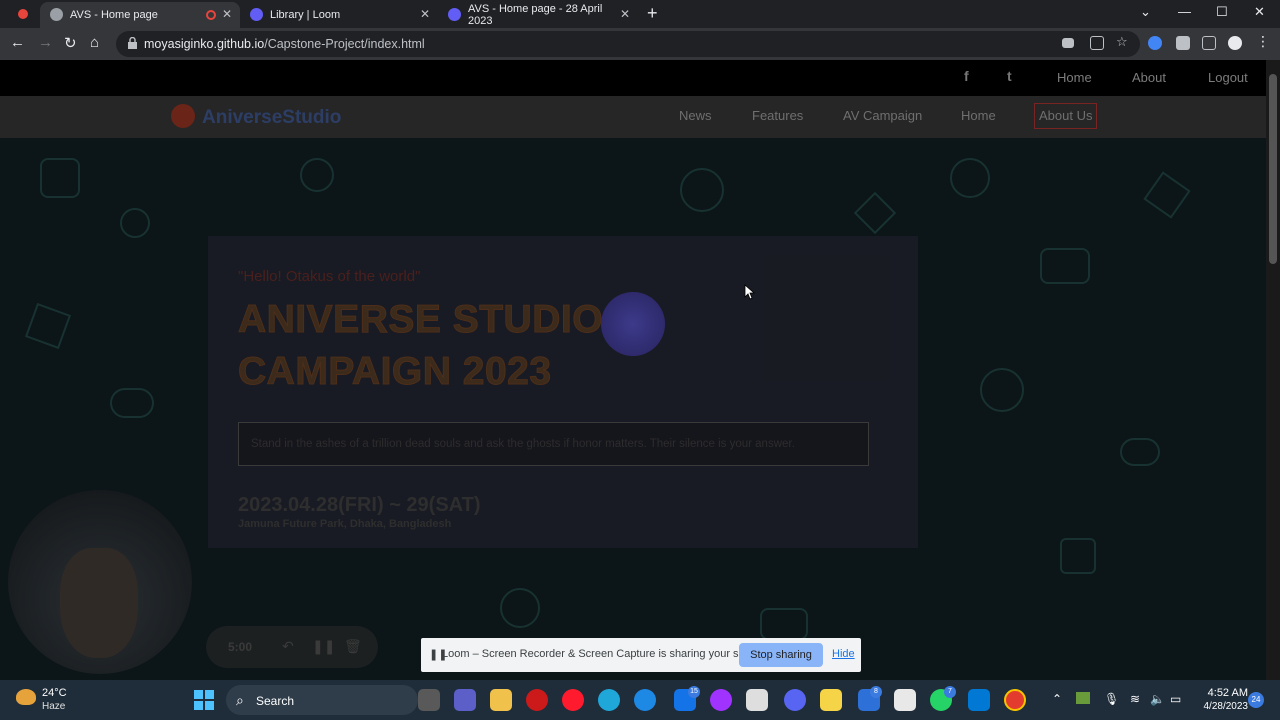  What do you see at coordinates (454, 14) in the screenshot?
I see `loom-icon` at bounding box center [454, 14].